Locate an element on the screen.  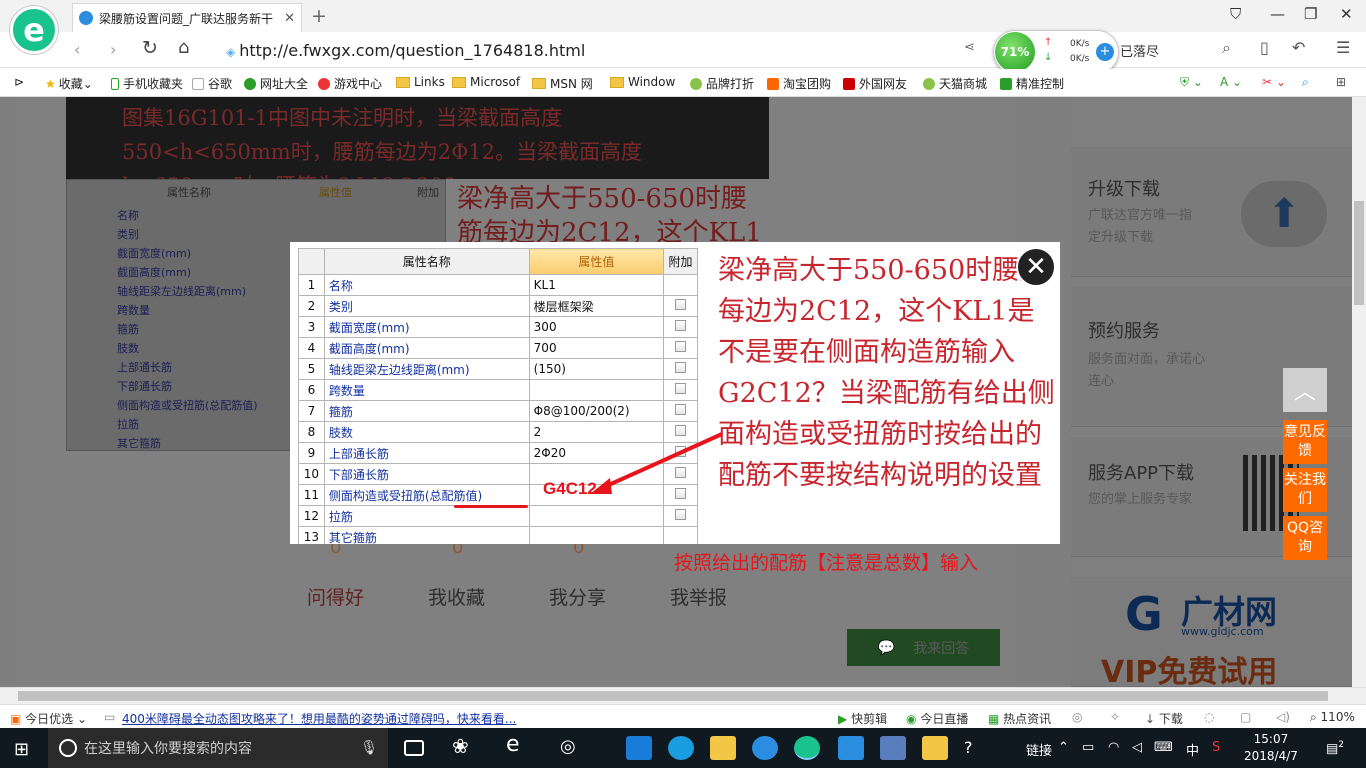
bookmark-hao: 网址大全 is located at coordinates (276, 83).